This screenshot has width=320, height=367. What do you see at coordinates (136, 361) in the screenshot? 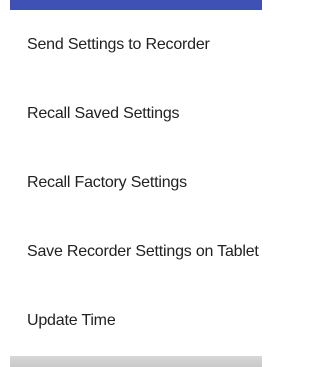
I see `menu-bottom-shadow` at bounding box center [136, 361].